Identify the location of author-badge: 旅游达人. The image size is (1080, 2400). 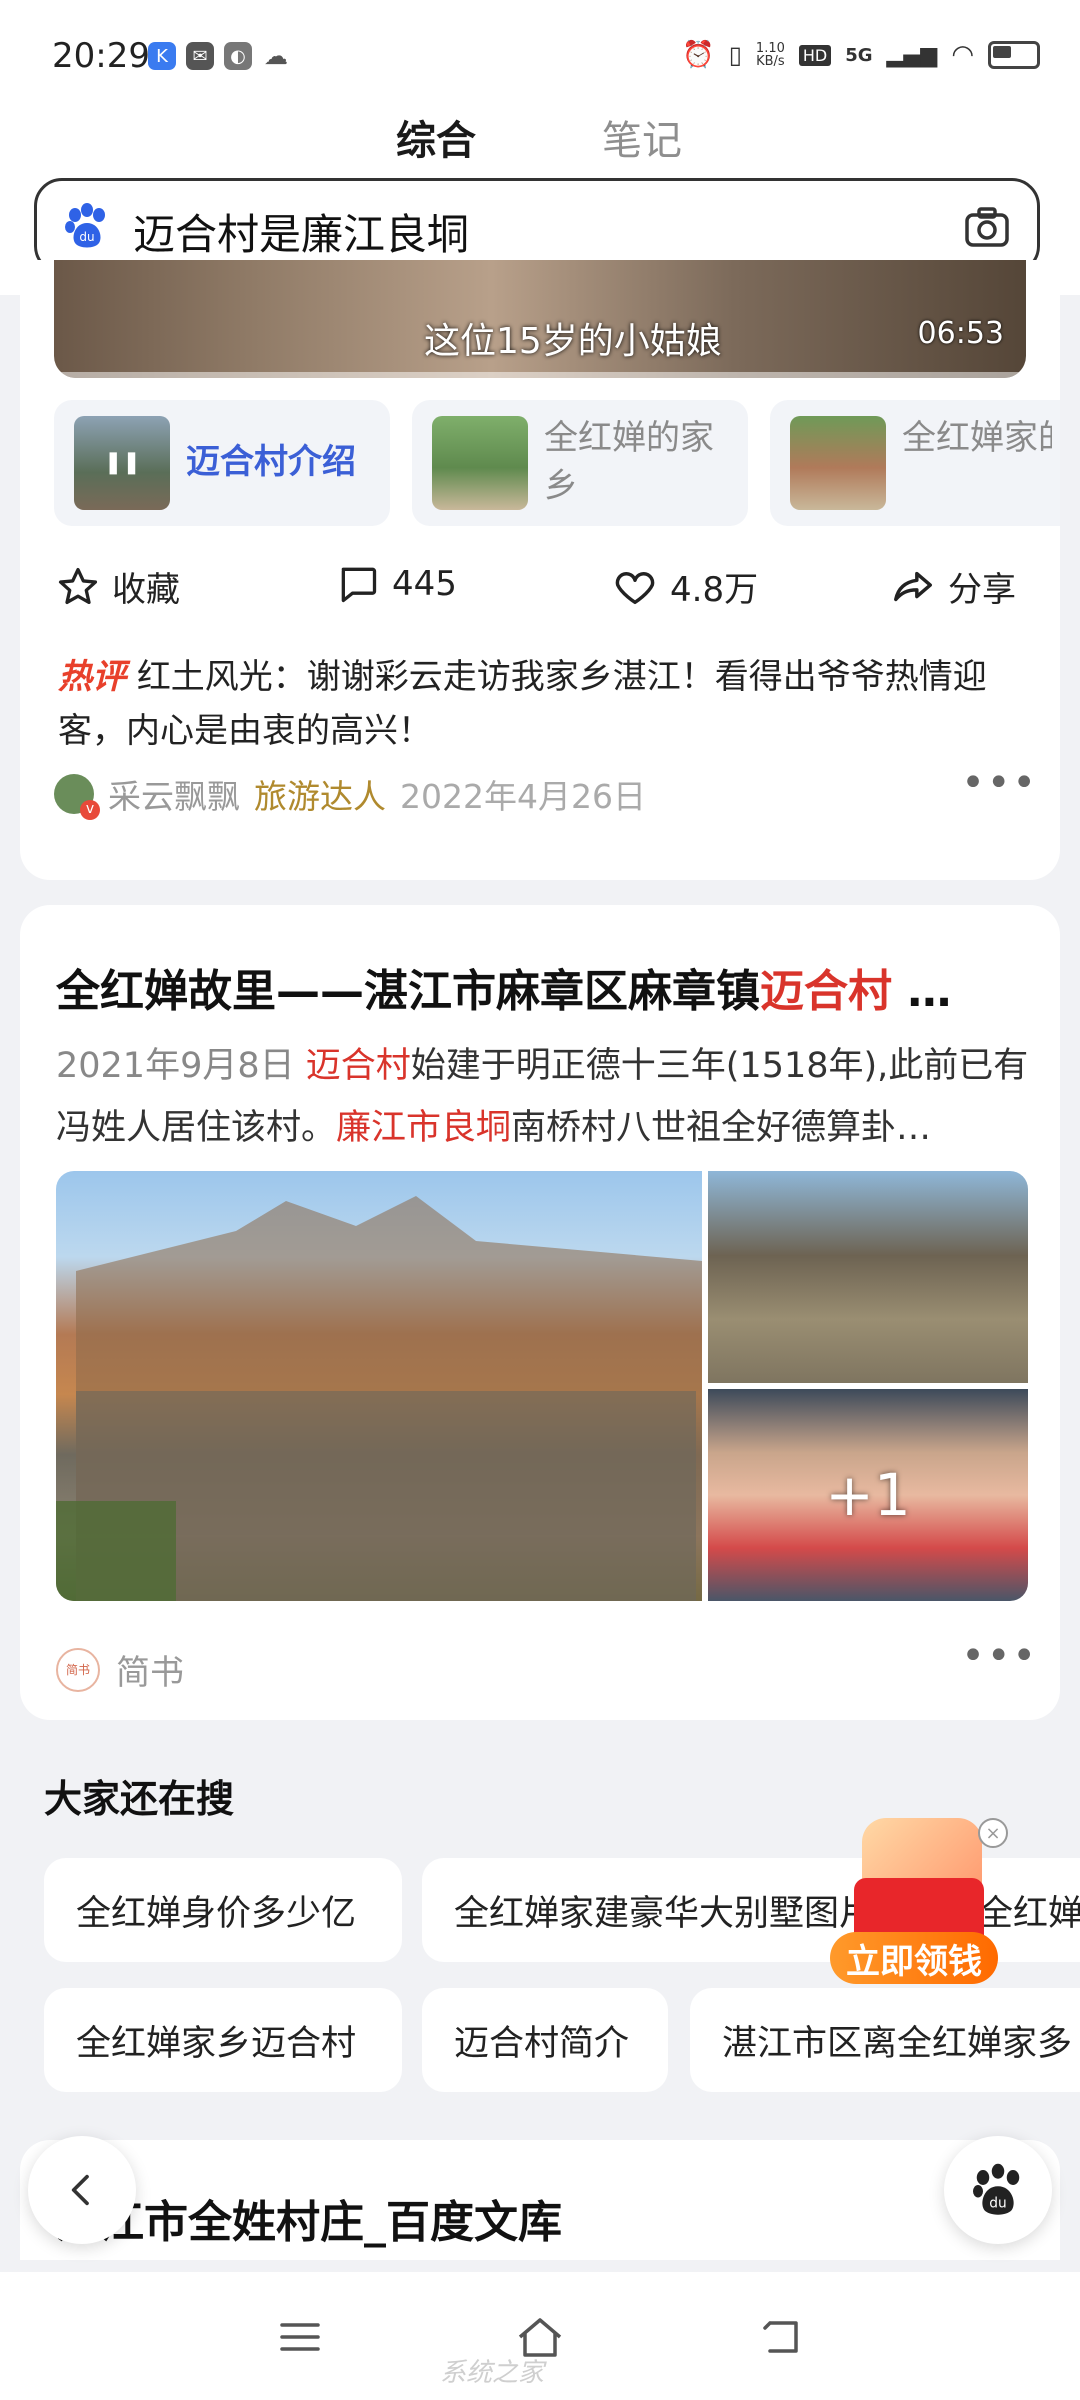
(320, 796).